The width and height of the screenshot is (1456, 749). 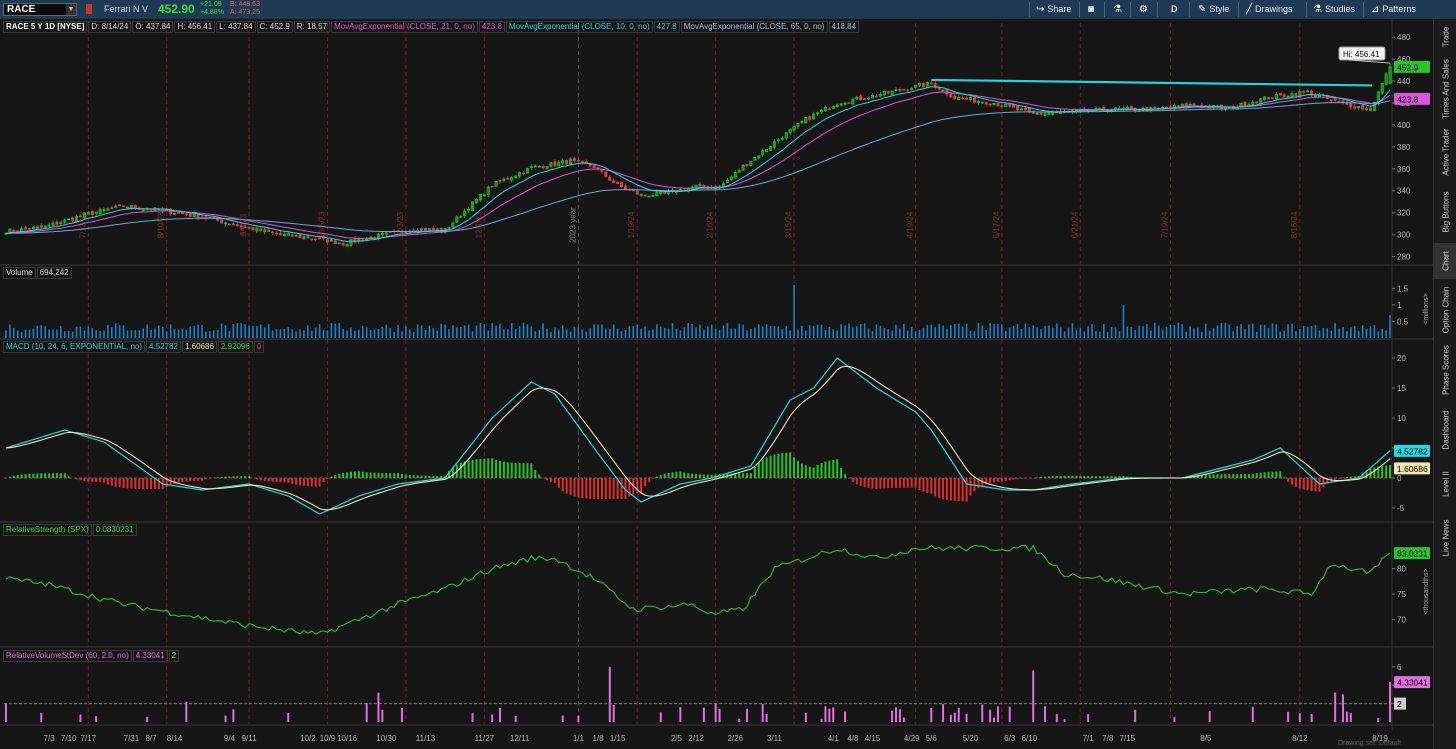 I want to click on rs-label: RelativeStrength (SPX), so click(x=47, y=530).